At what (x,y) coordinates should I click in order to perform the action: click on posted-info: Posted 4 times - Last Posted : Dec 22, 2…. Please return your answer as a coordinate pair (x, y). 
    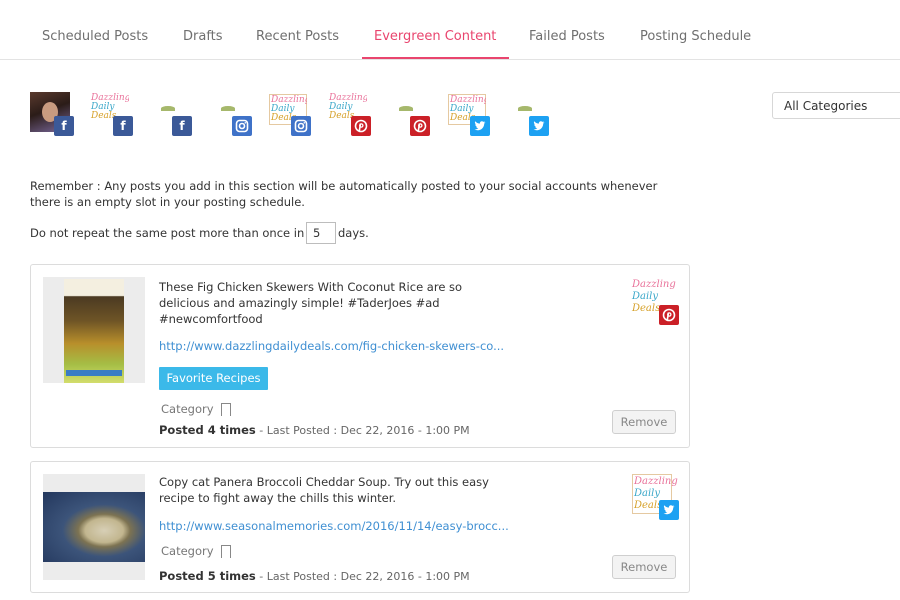
    Looking at the image, I should click on (314, 430).